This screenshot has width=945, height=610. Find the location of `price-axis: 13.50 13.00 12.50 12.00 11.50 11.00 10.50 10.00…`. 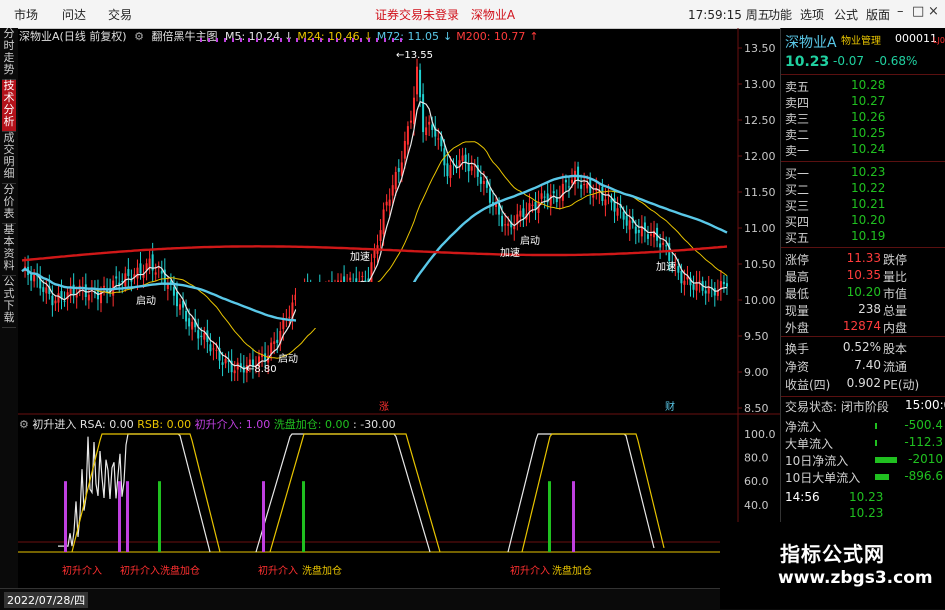

price-axis: 13.50 13.00 12.50 12.00 11.50 11.00 10.50 10.00… is located at coordinates (757, 228).